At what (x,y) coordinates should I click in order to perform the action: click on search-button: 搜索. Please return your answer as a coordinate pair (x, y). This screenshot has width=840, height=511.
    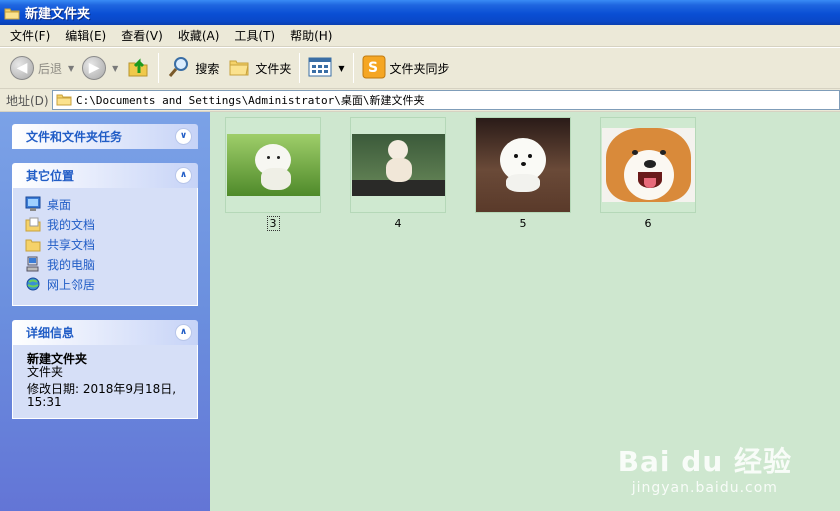
    Looking at the image, I should click on (193, 68).